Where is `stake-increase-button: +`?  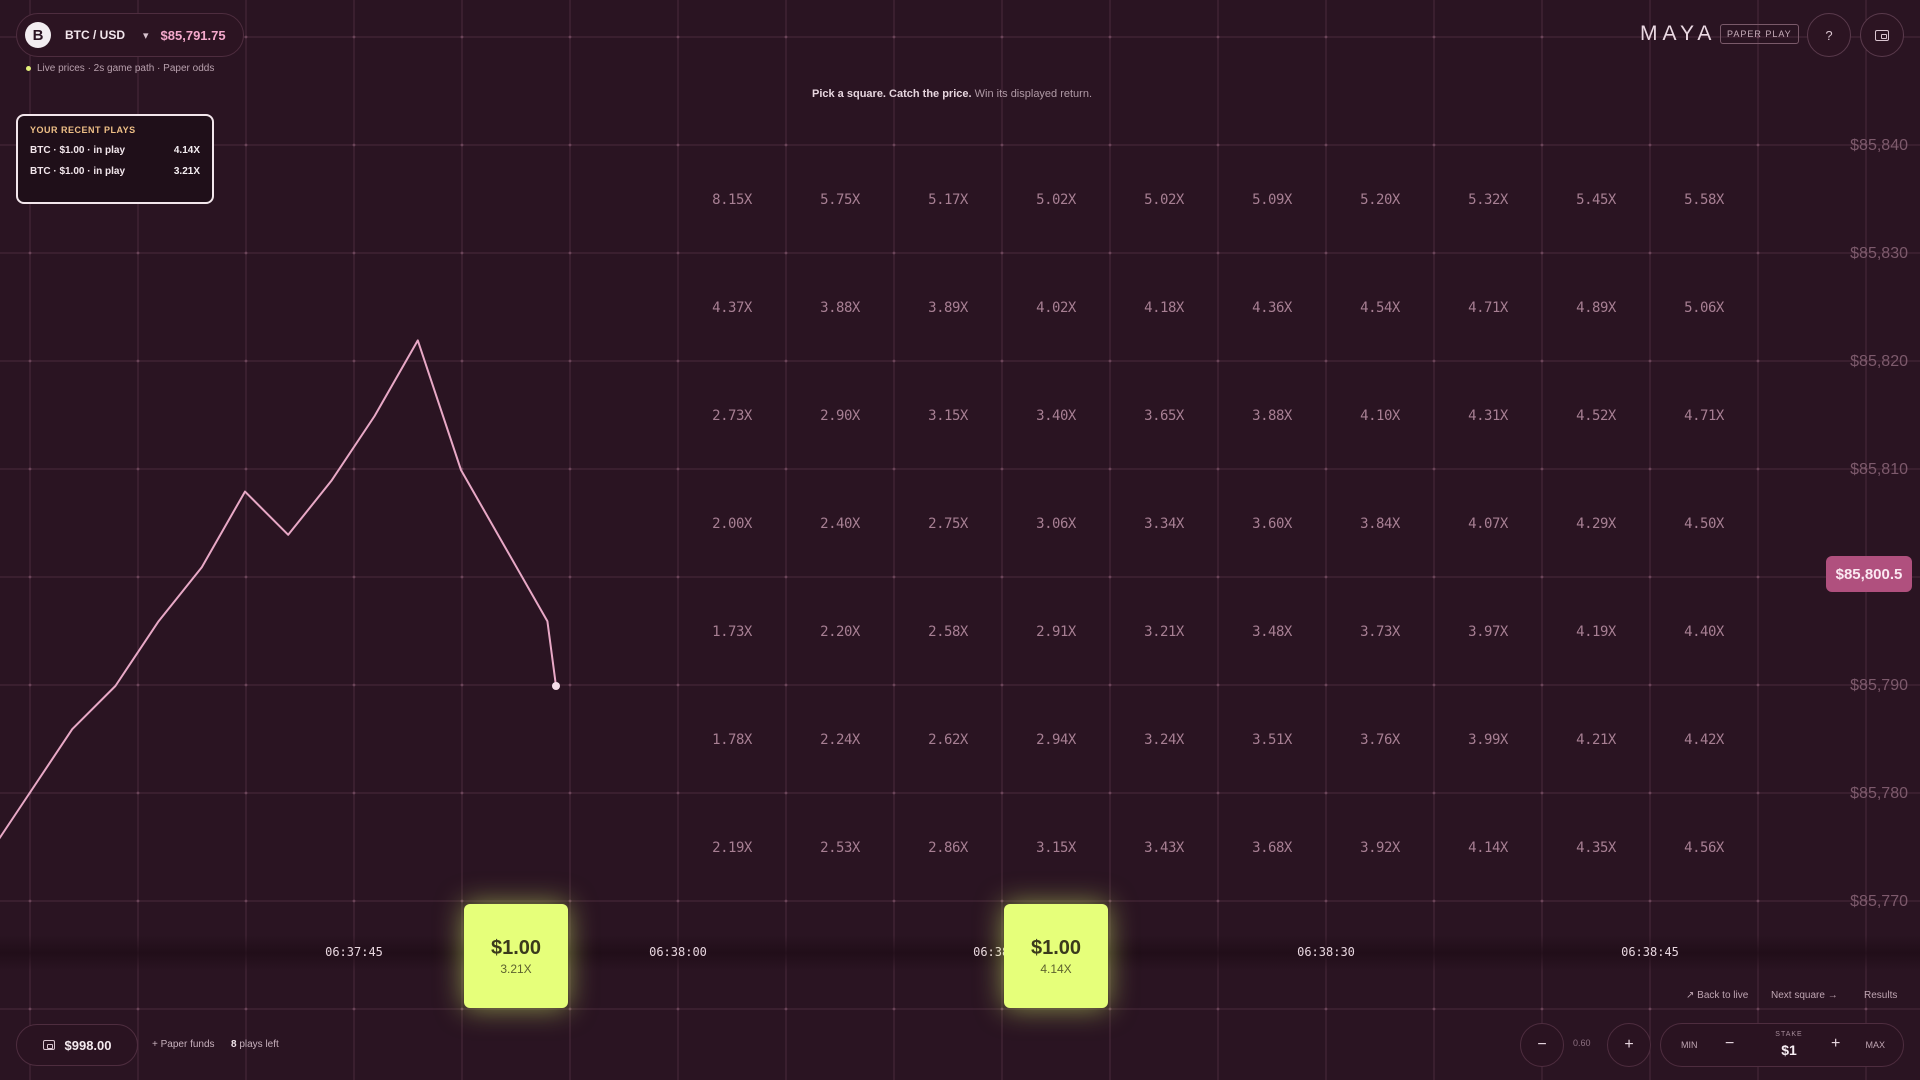 stake-increase-button: + is located at coordinates (1835, 1044).